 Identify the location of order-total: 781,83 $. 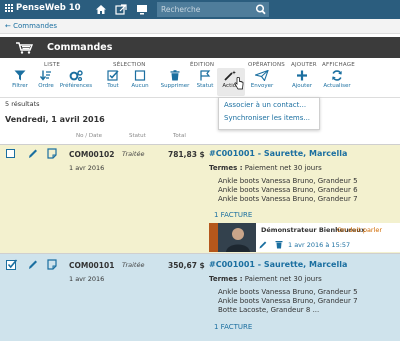
(186, 154).